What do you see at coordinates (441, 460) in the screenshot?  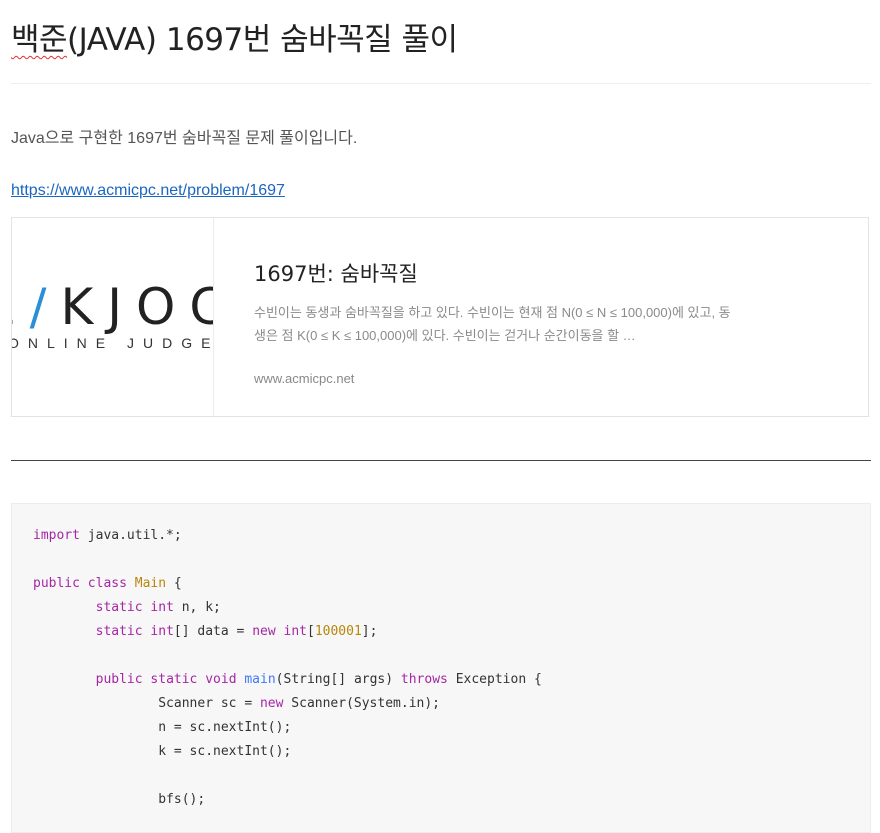 I see `horizontal-rule` at bounding box center [441, 460].